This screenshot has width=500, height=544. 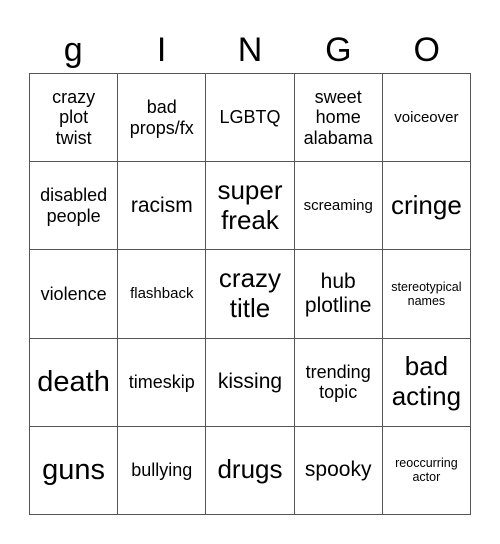 I want to click on bingo-cell-text: super freak, so click(x=250, y=204).